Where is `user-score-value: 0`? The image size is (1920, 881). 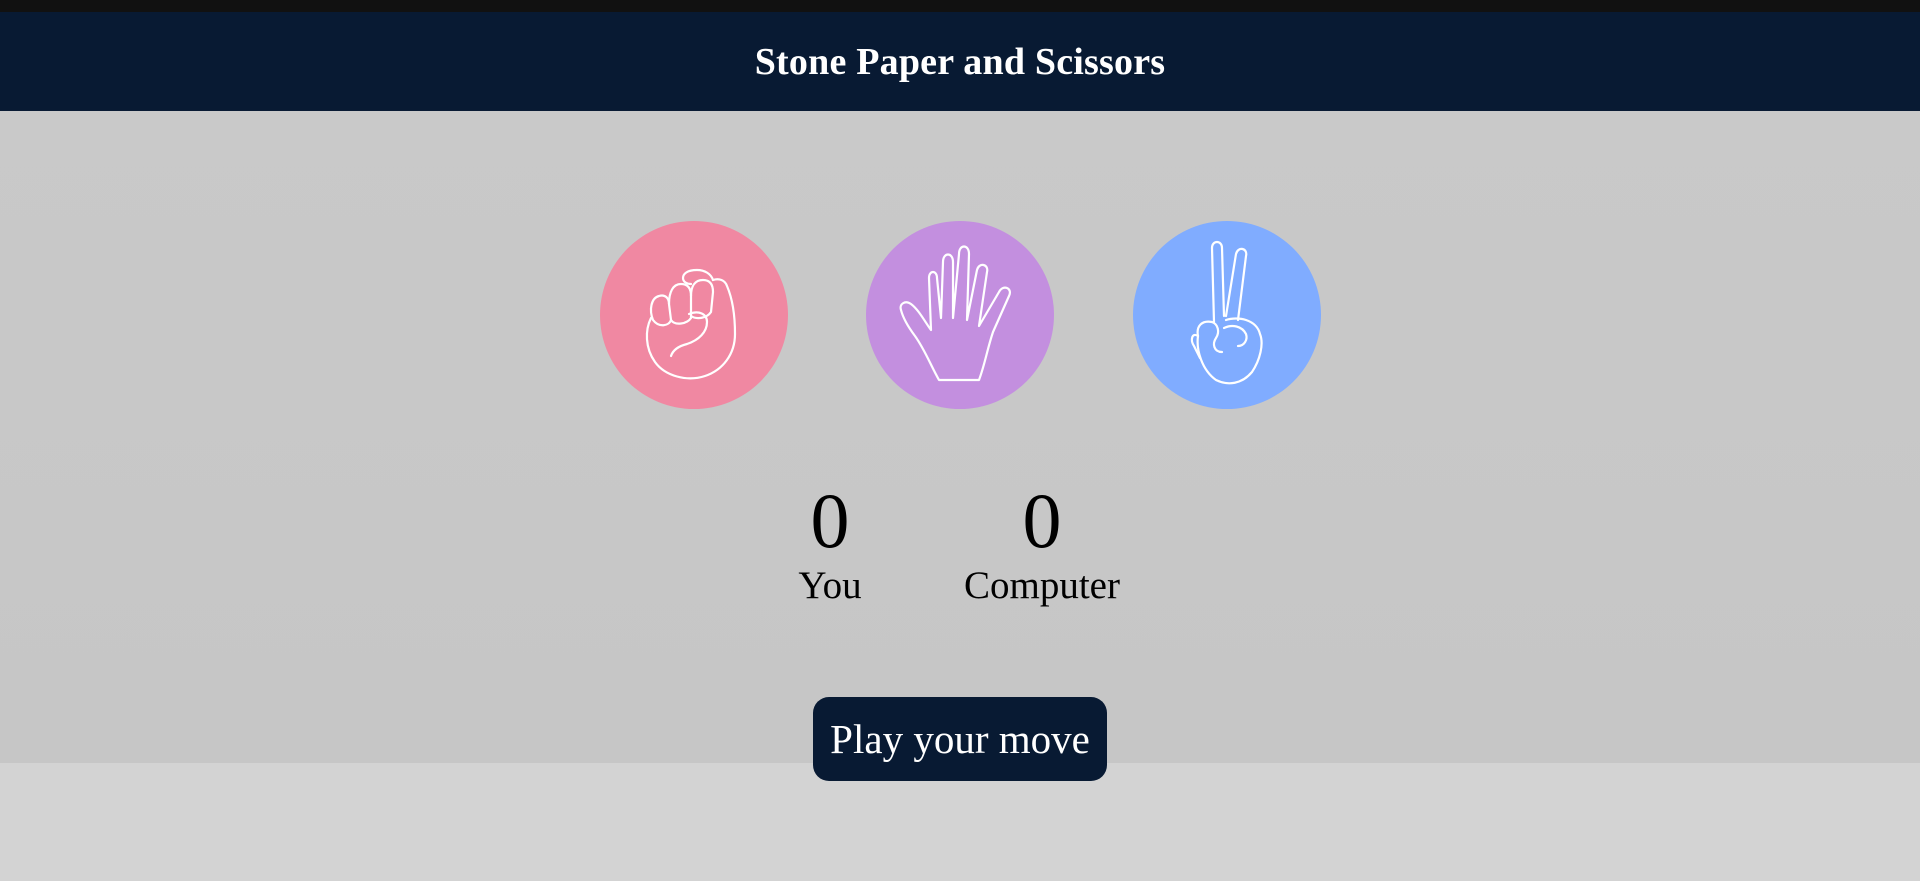 user-score-value: 0 is located at coordinates (830, 520).